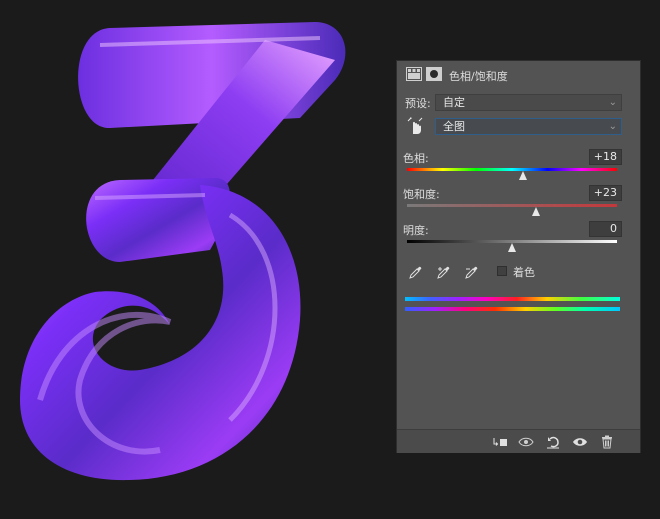  What do you see at coordinates (605, 229) in the screenshot?
I see `lightness-value: 0` at bounding box center [605, 229].